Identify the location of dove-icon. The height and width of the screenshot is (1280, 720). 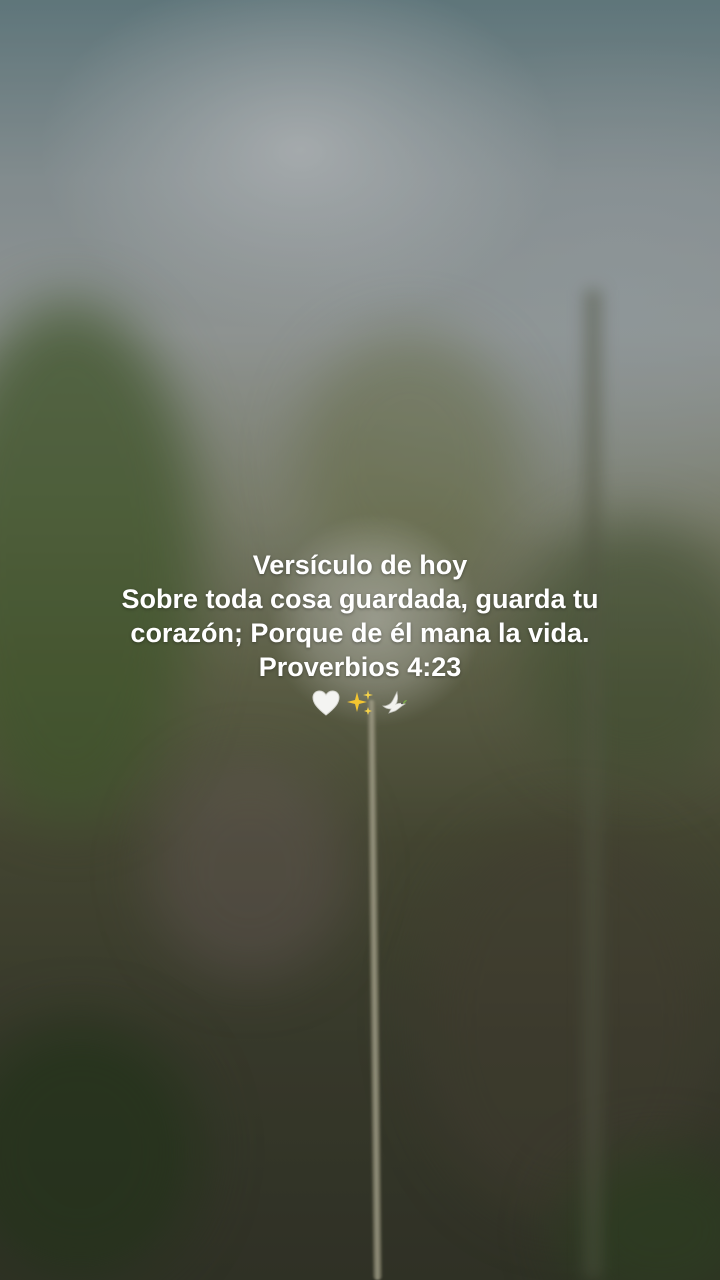
(394, 703).